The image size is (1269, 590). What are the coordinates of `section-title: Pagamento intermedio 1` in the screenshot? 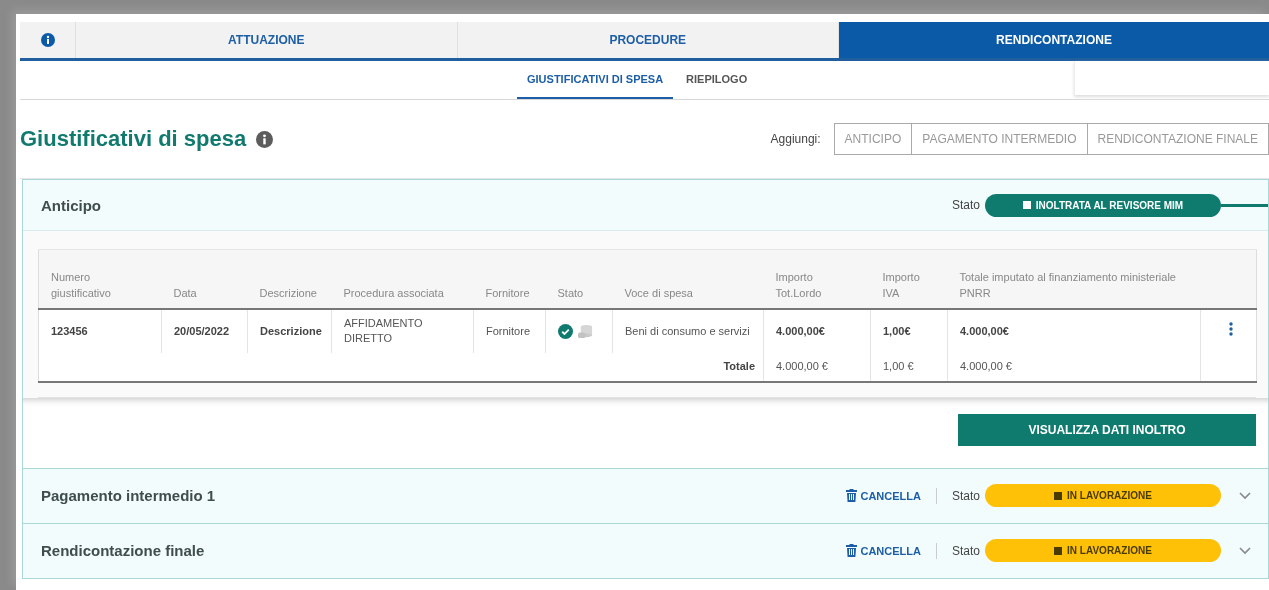 It's located at (128, 496).